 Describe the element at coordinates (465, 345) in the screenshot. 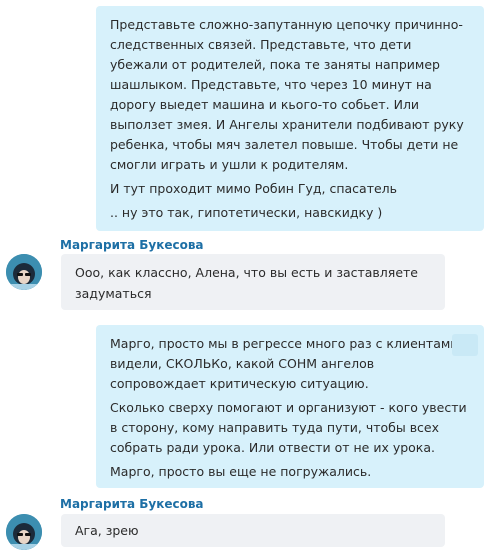

I see `message-corner-tab` at that location.